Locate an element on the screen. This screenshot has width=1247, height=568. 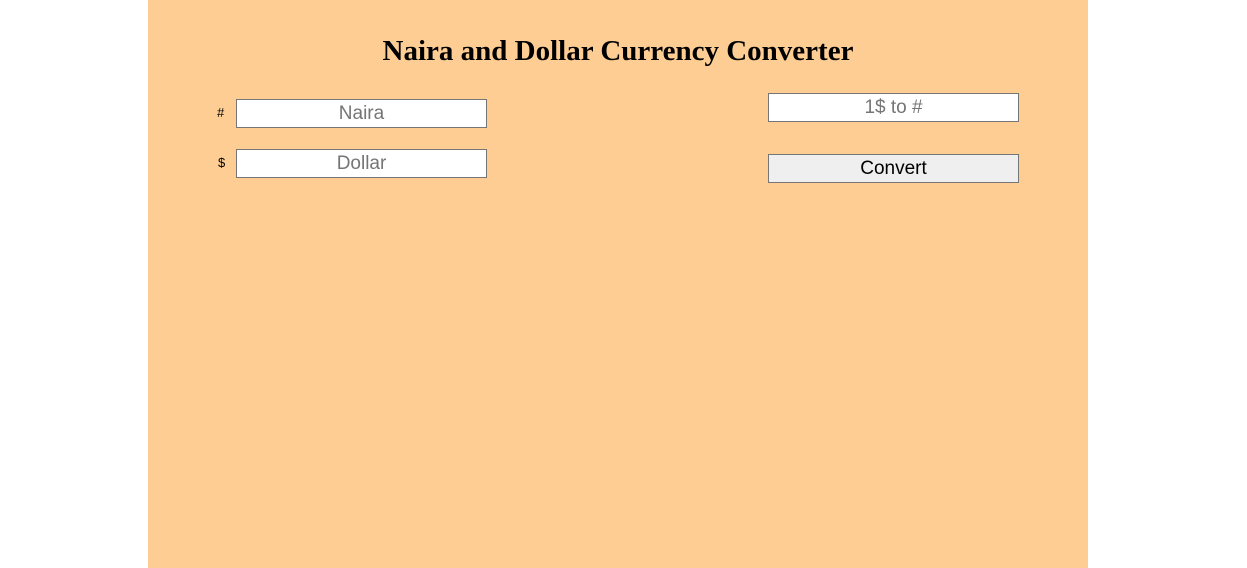
page-title: Naira and Dollar Currency Converter is located at coordinates (618, 51).